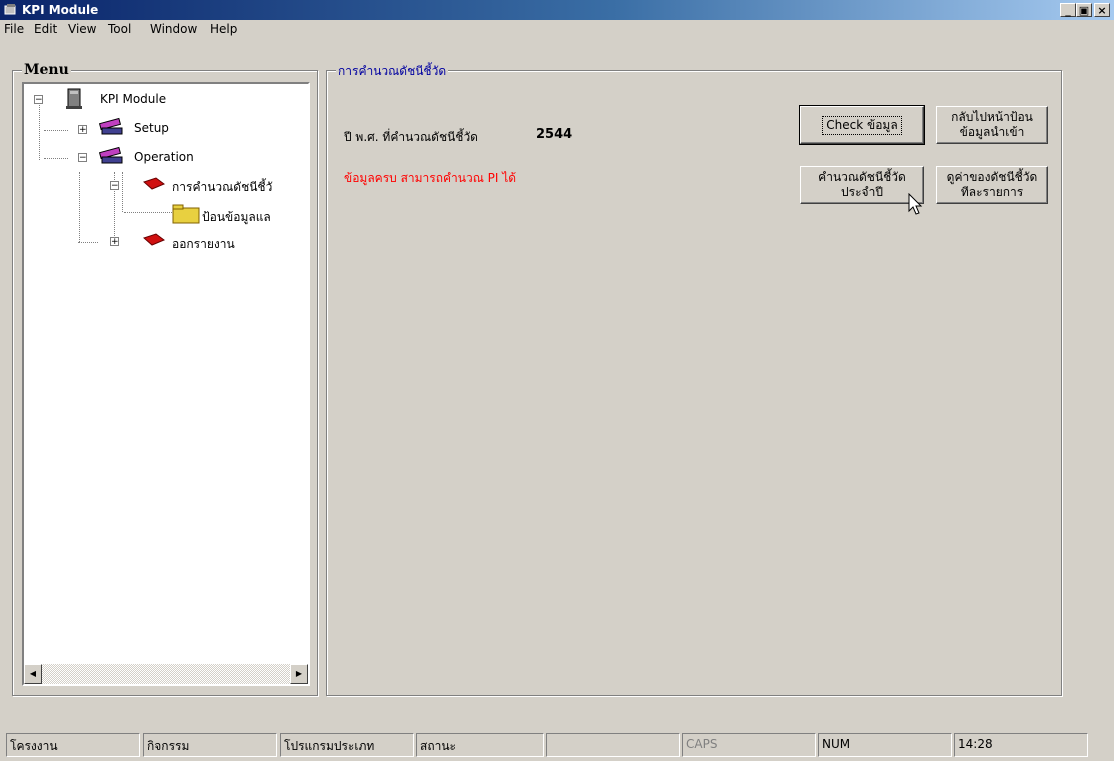 The width and height of the screenshot is (1114, 761). I want to click on computer-icon, so click(74, 98).